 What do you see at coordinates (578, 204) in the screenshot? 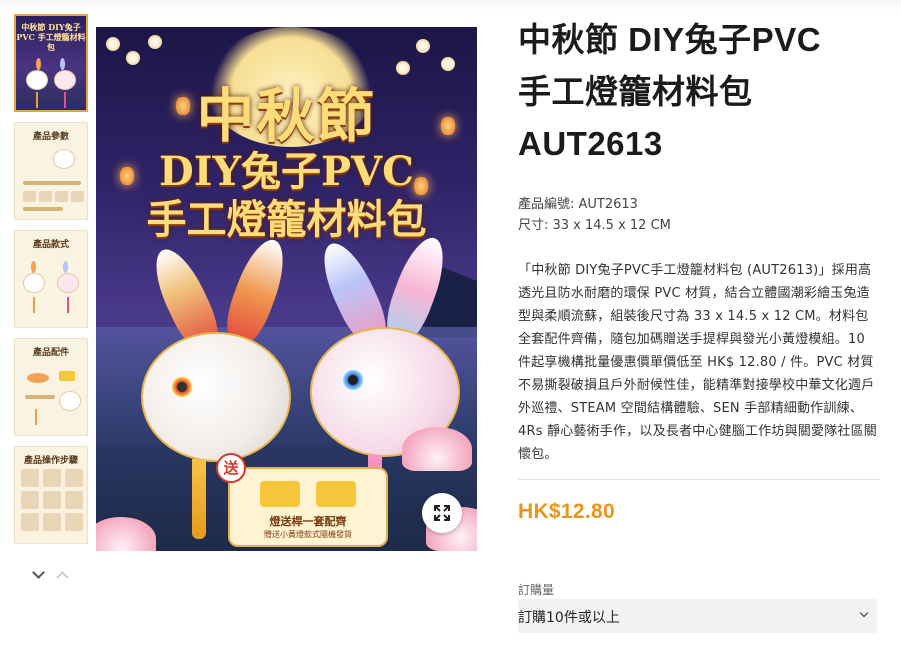
I see `product-sku: 產品編號: AUT2613` at bounding box center [578, 204].